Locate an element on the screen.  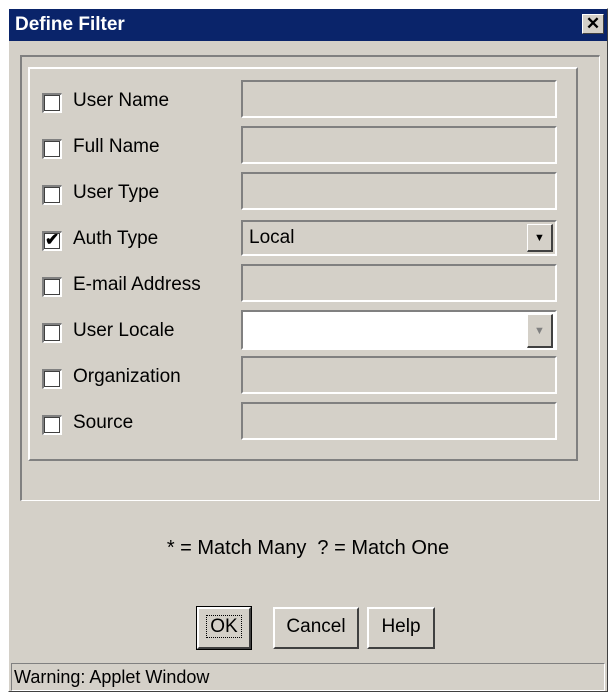
user-locale-dropdown-button: ▼ is located at coordinates (540, 331).